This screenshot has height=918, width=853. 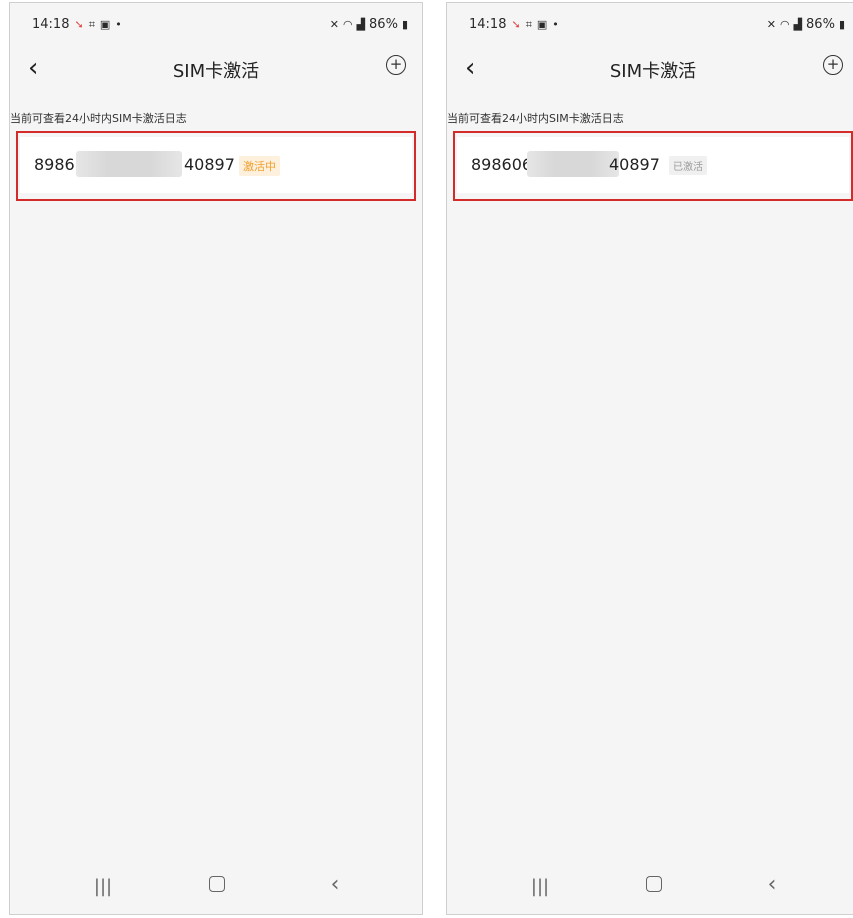 I want to click on sim-entry-highlight: 8986 40897 激活中, so click(x=216, y=166).